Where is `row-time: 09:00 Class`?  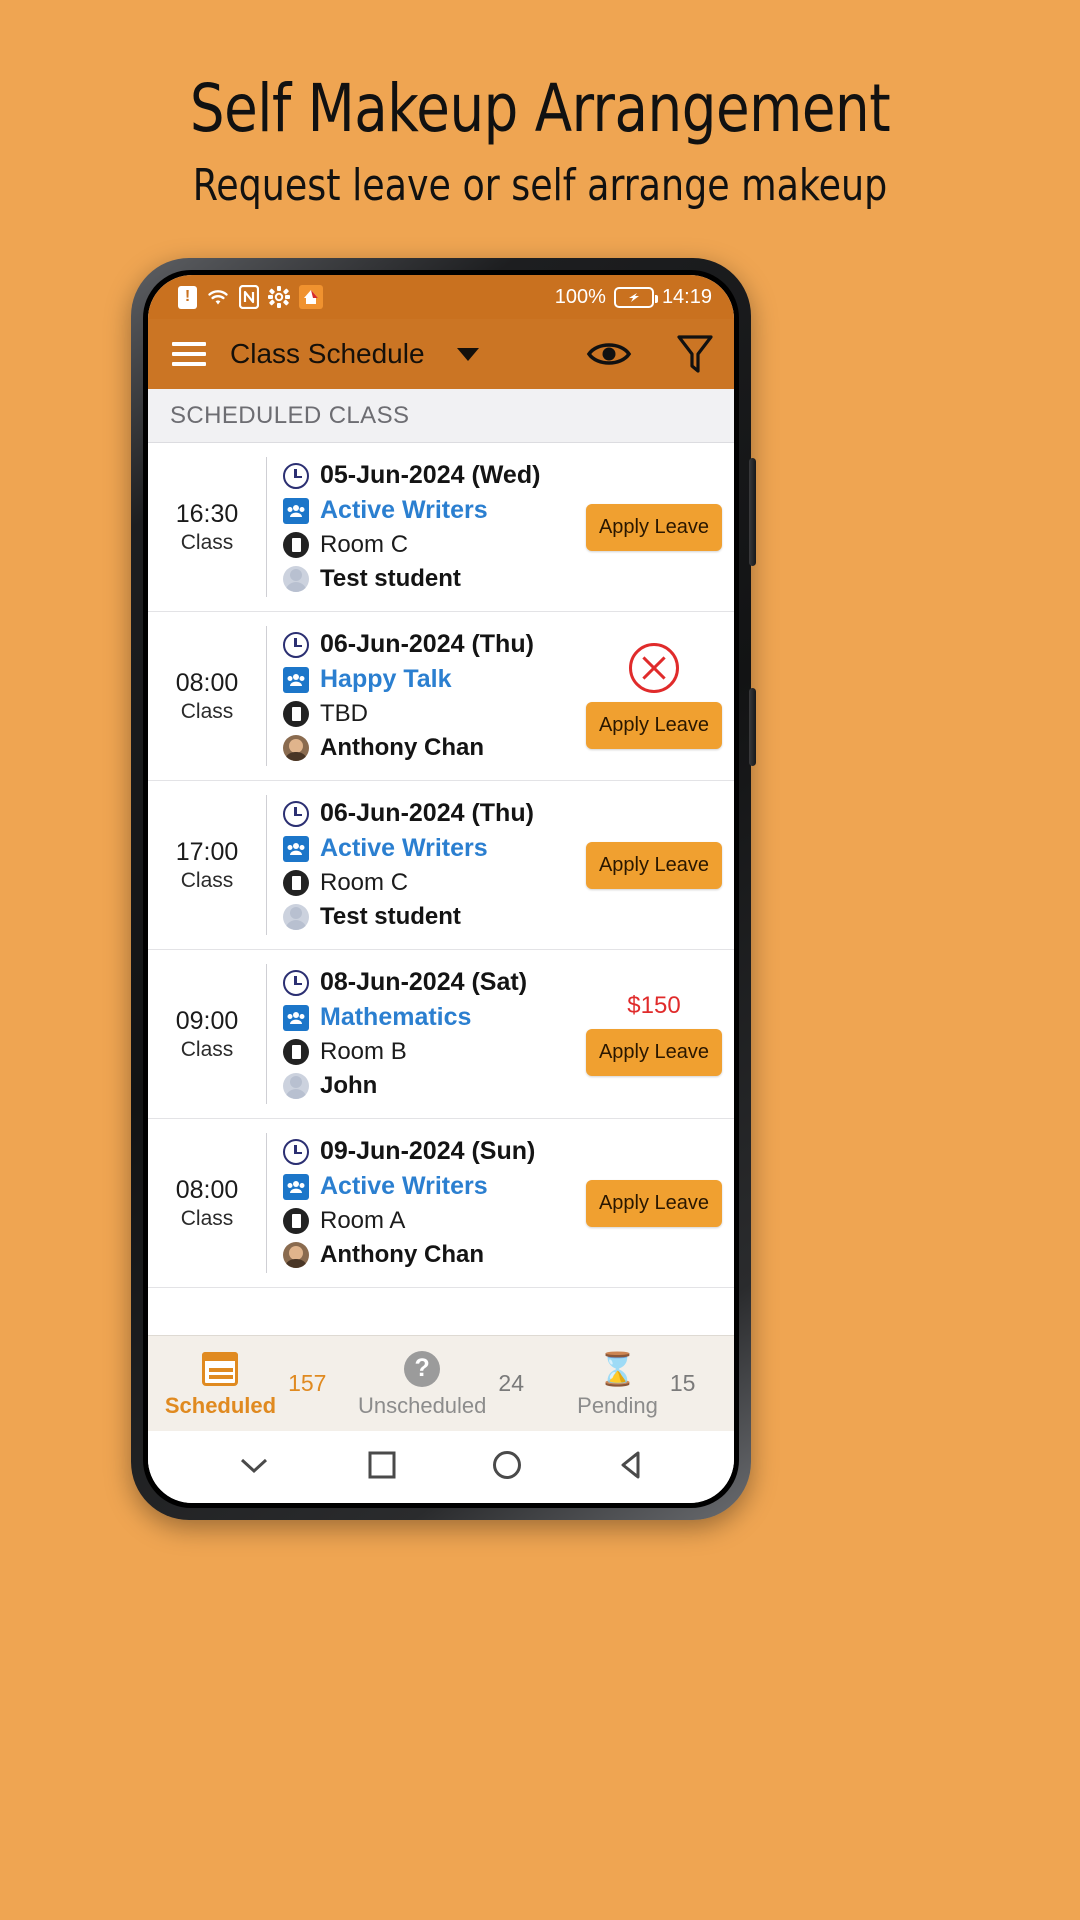
row-time: 09:00 Class is located at coordinates (207, 1034).